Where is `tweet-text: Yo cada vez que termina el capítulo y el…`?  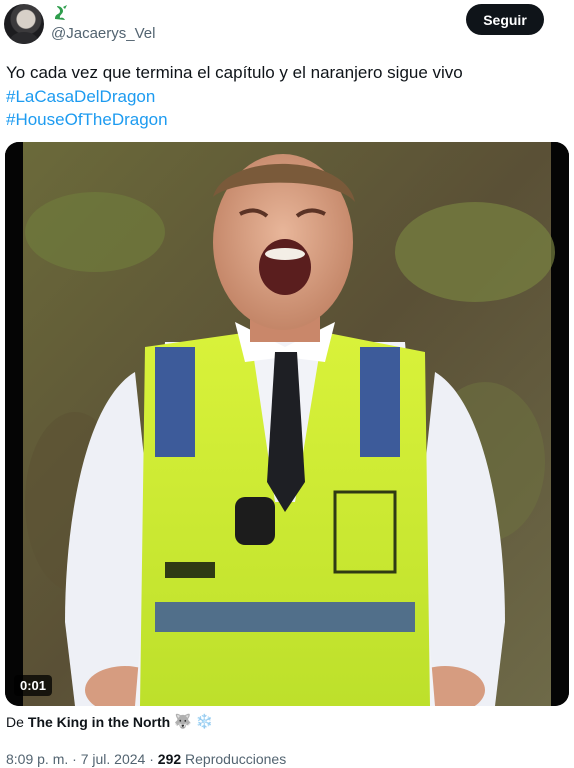 tweet-text: Yo cada vez que termina el capítulo y el… is located at coordinates (234, 72).